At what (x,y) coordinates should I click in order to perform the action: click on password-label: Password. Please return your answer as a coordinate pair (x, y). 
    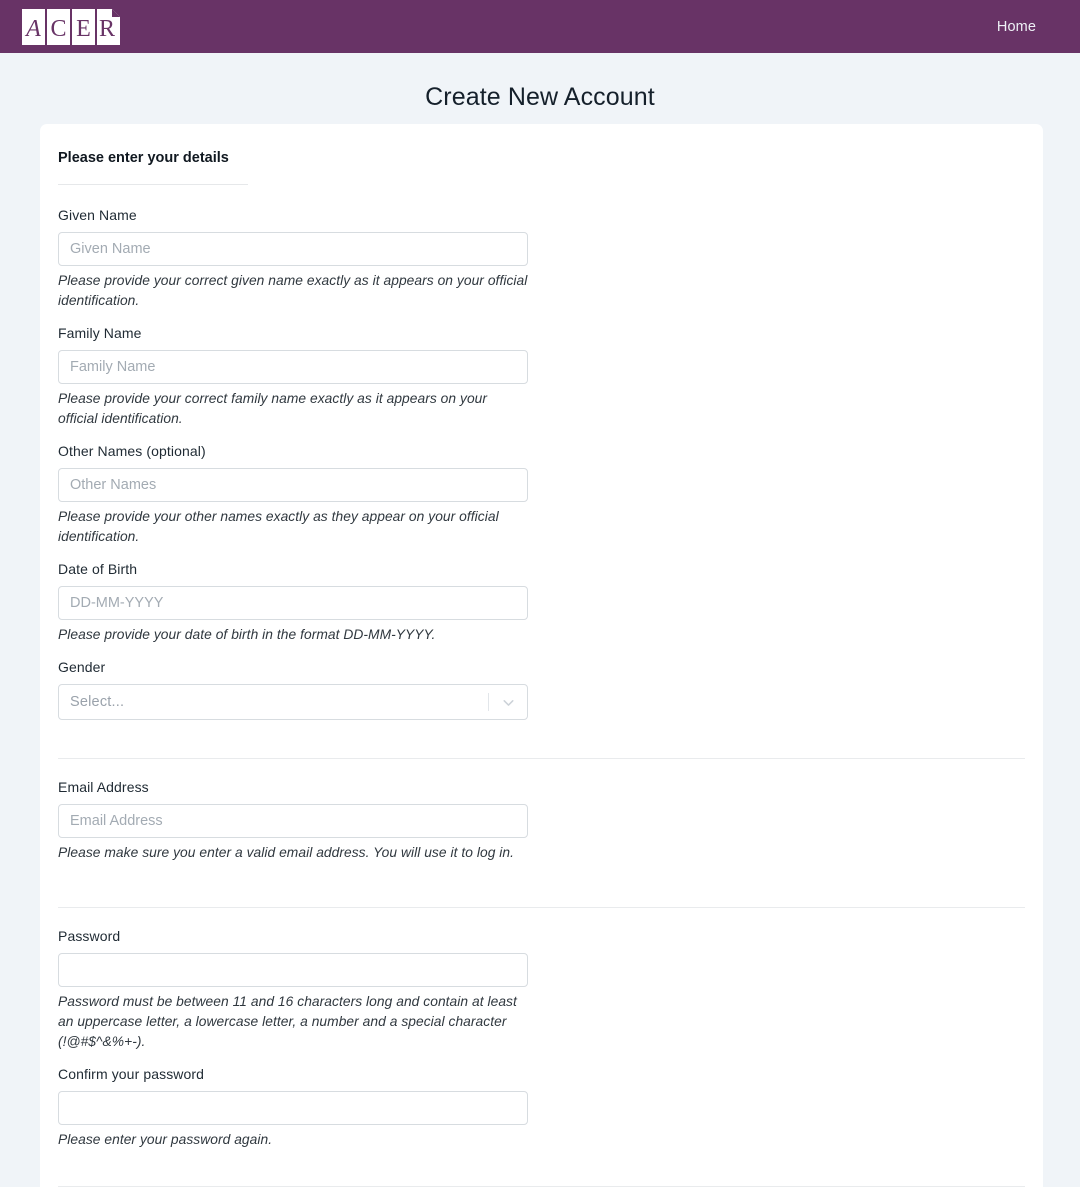
    Looking at the image, I should click on (89, 936).